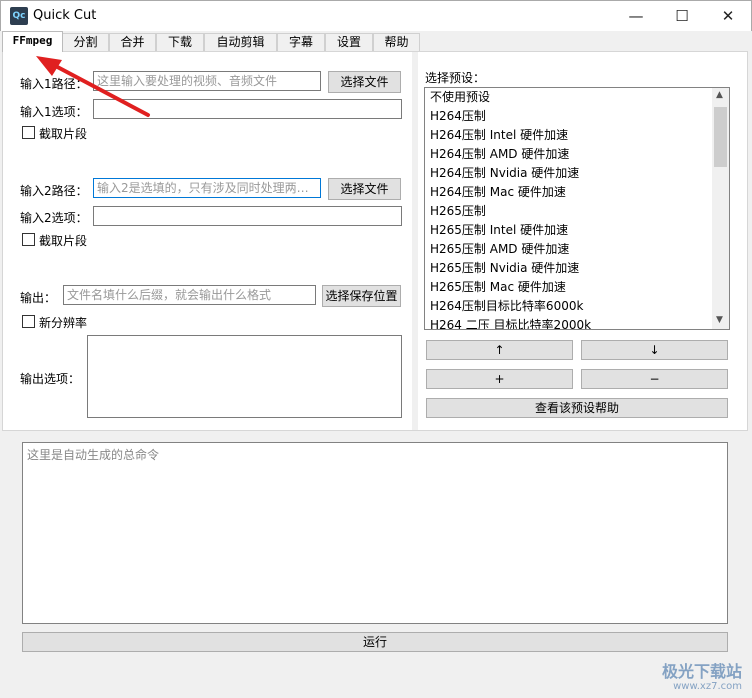 Image resolution: width=752 pixels, height=698 pixels. What do you see at coordinates (93, 86) in the screenshot?
I see `annotation-arrow` at bounding box center [93, 86].